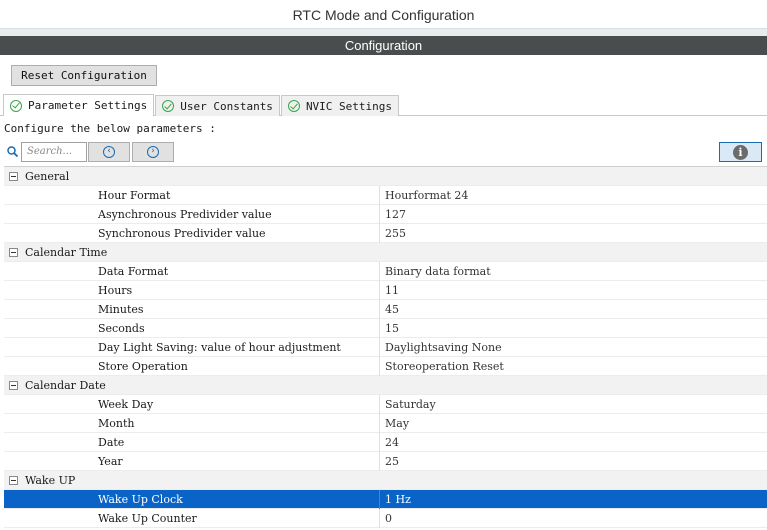  Describe the element at coordinates (392, 309) in the screenshot. I see `param-value: 45` at that location.